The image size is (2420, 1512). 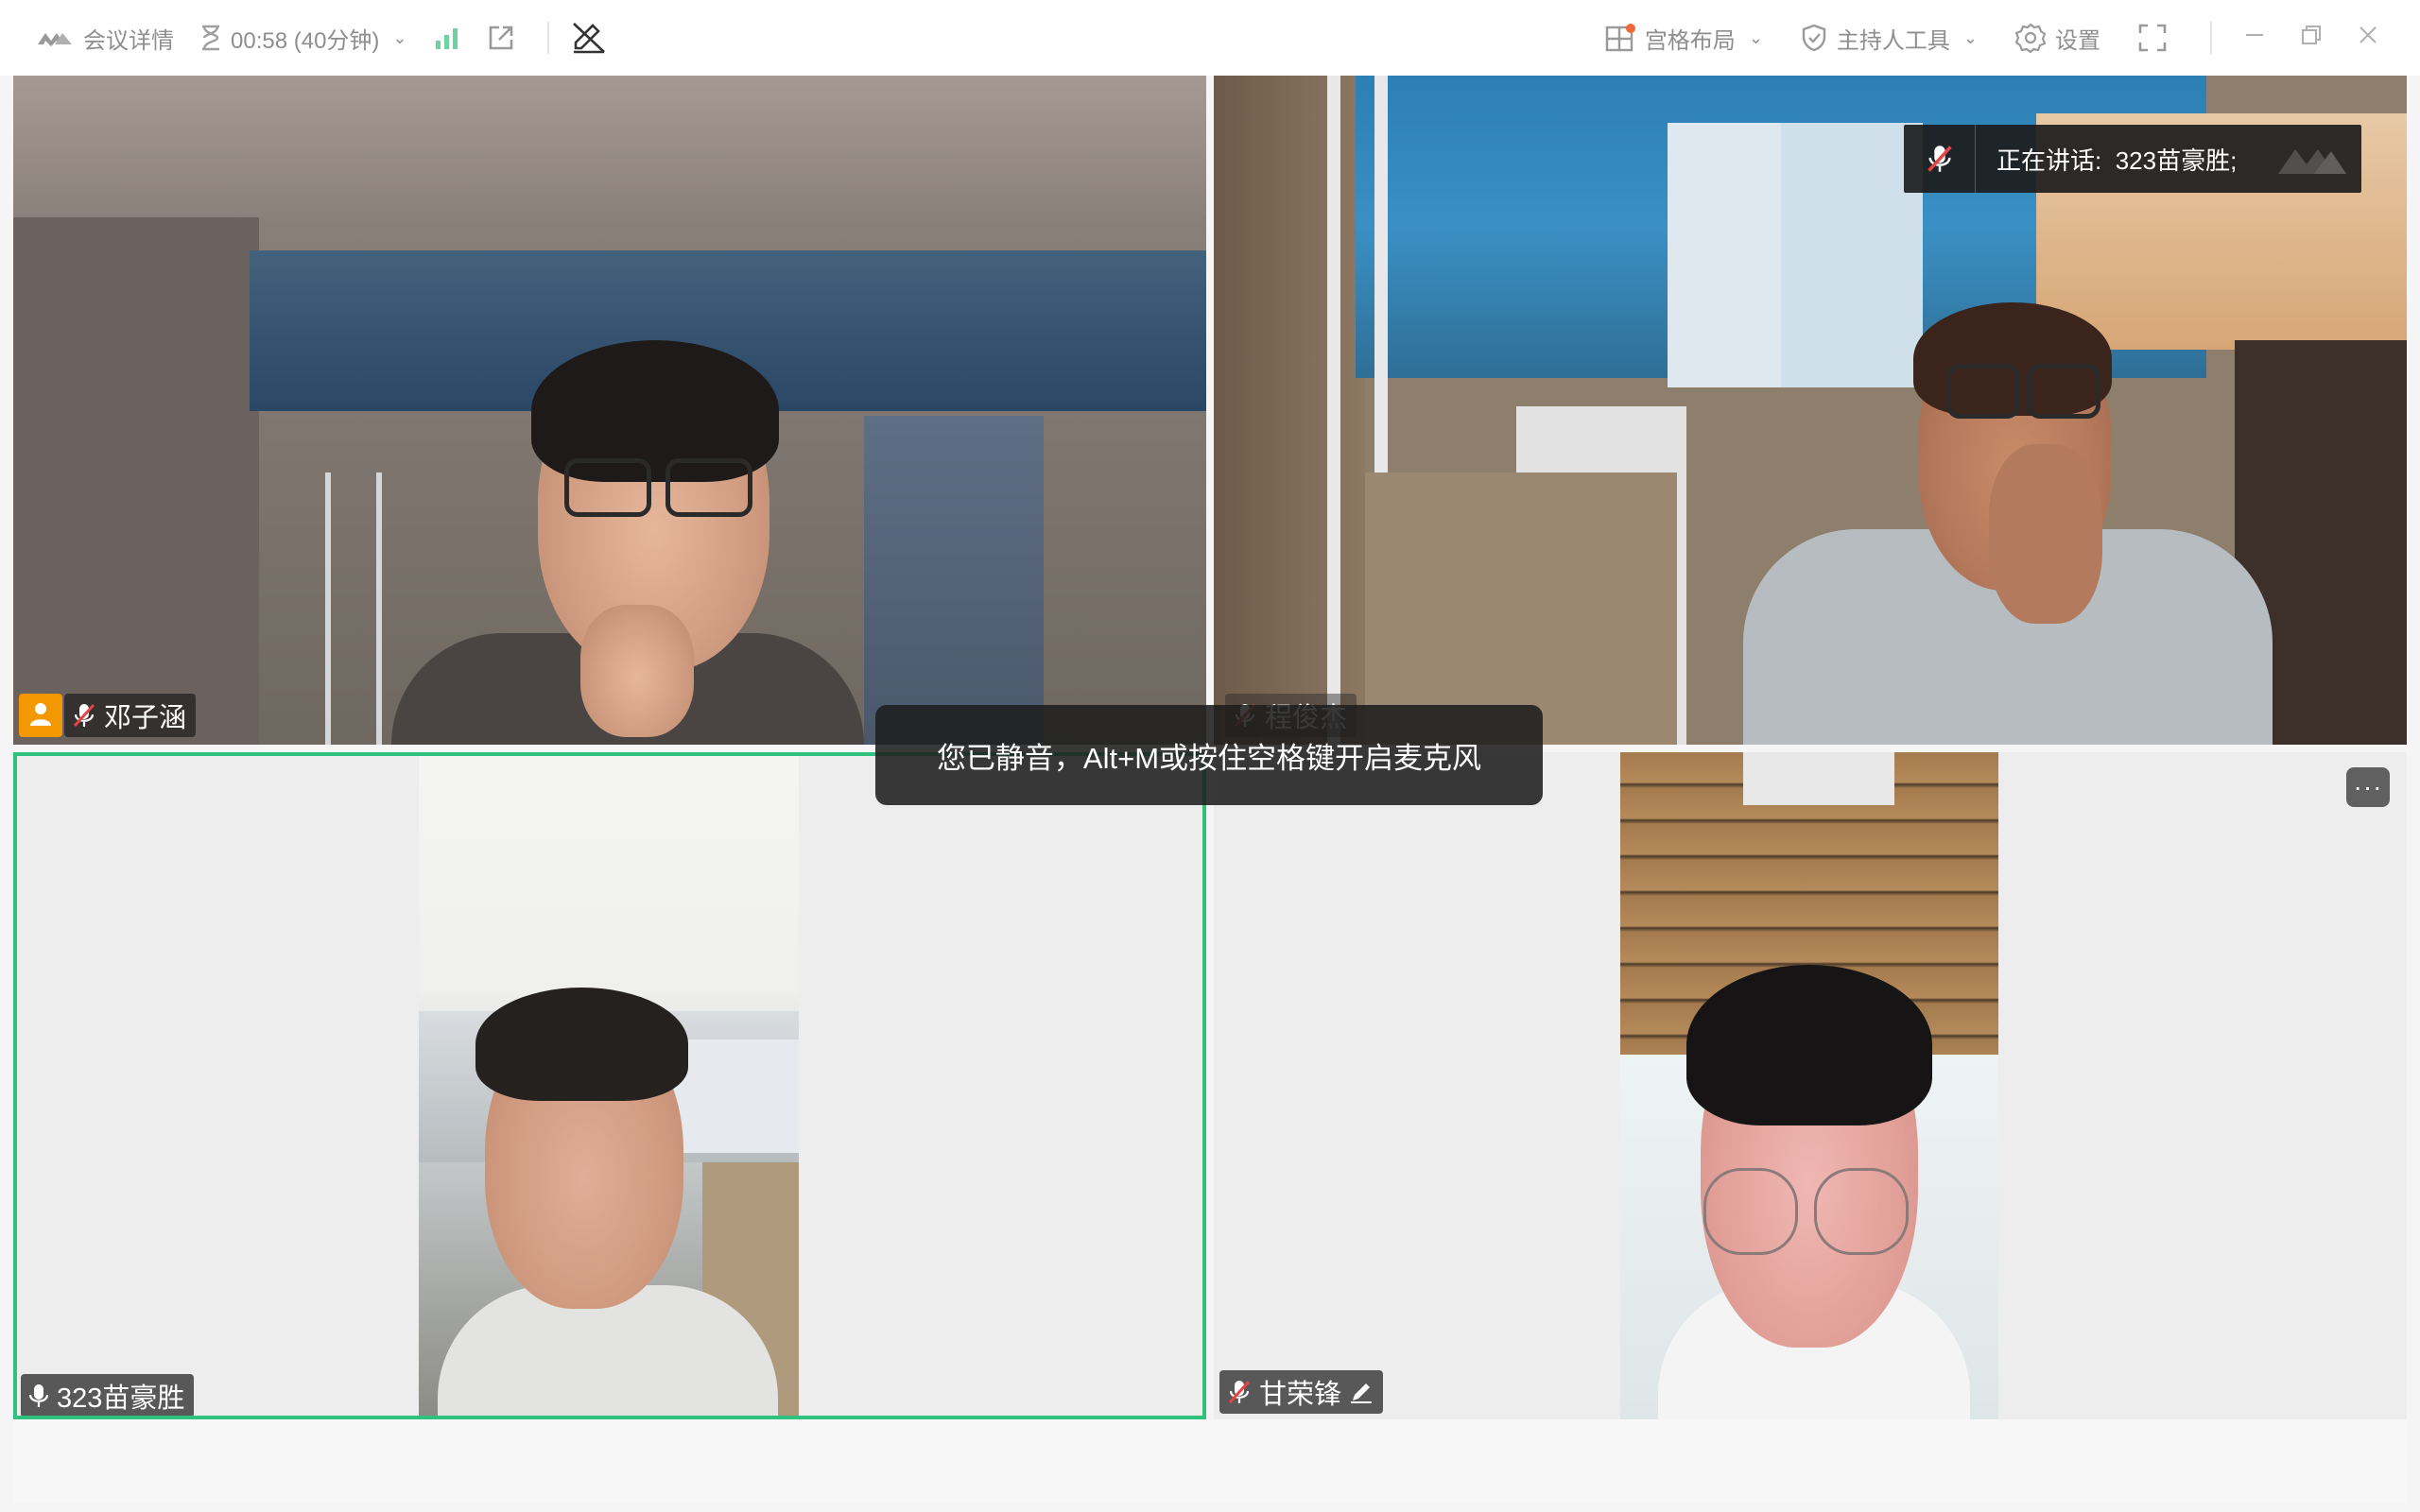 I want to click on grid-layout-label: 宫格布局, so click(x=1690, y=40).